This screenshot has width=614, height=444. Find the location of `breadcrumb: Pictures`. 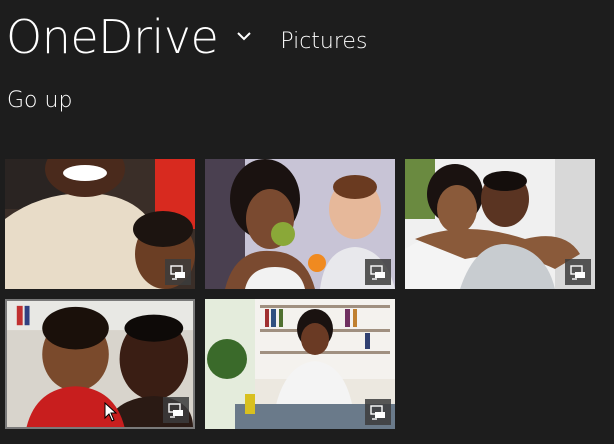

breadcrumb: Pictures is located at coordinates (323, 41).